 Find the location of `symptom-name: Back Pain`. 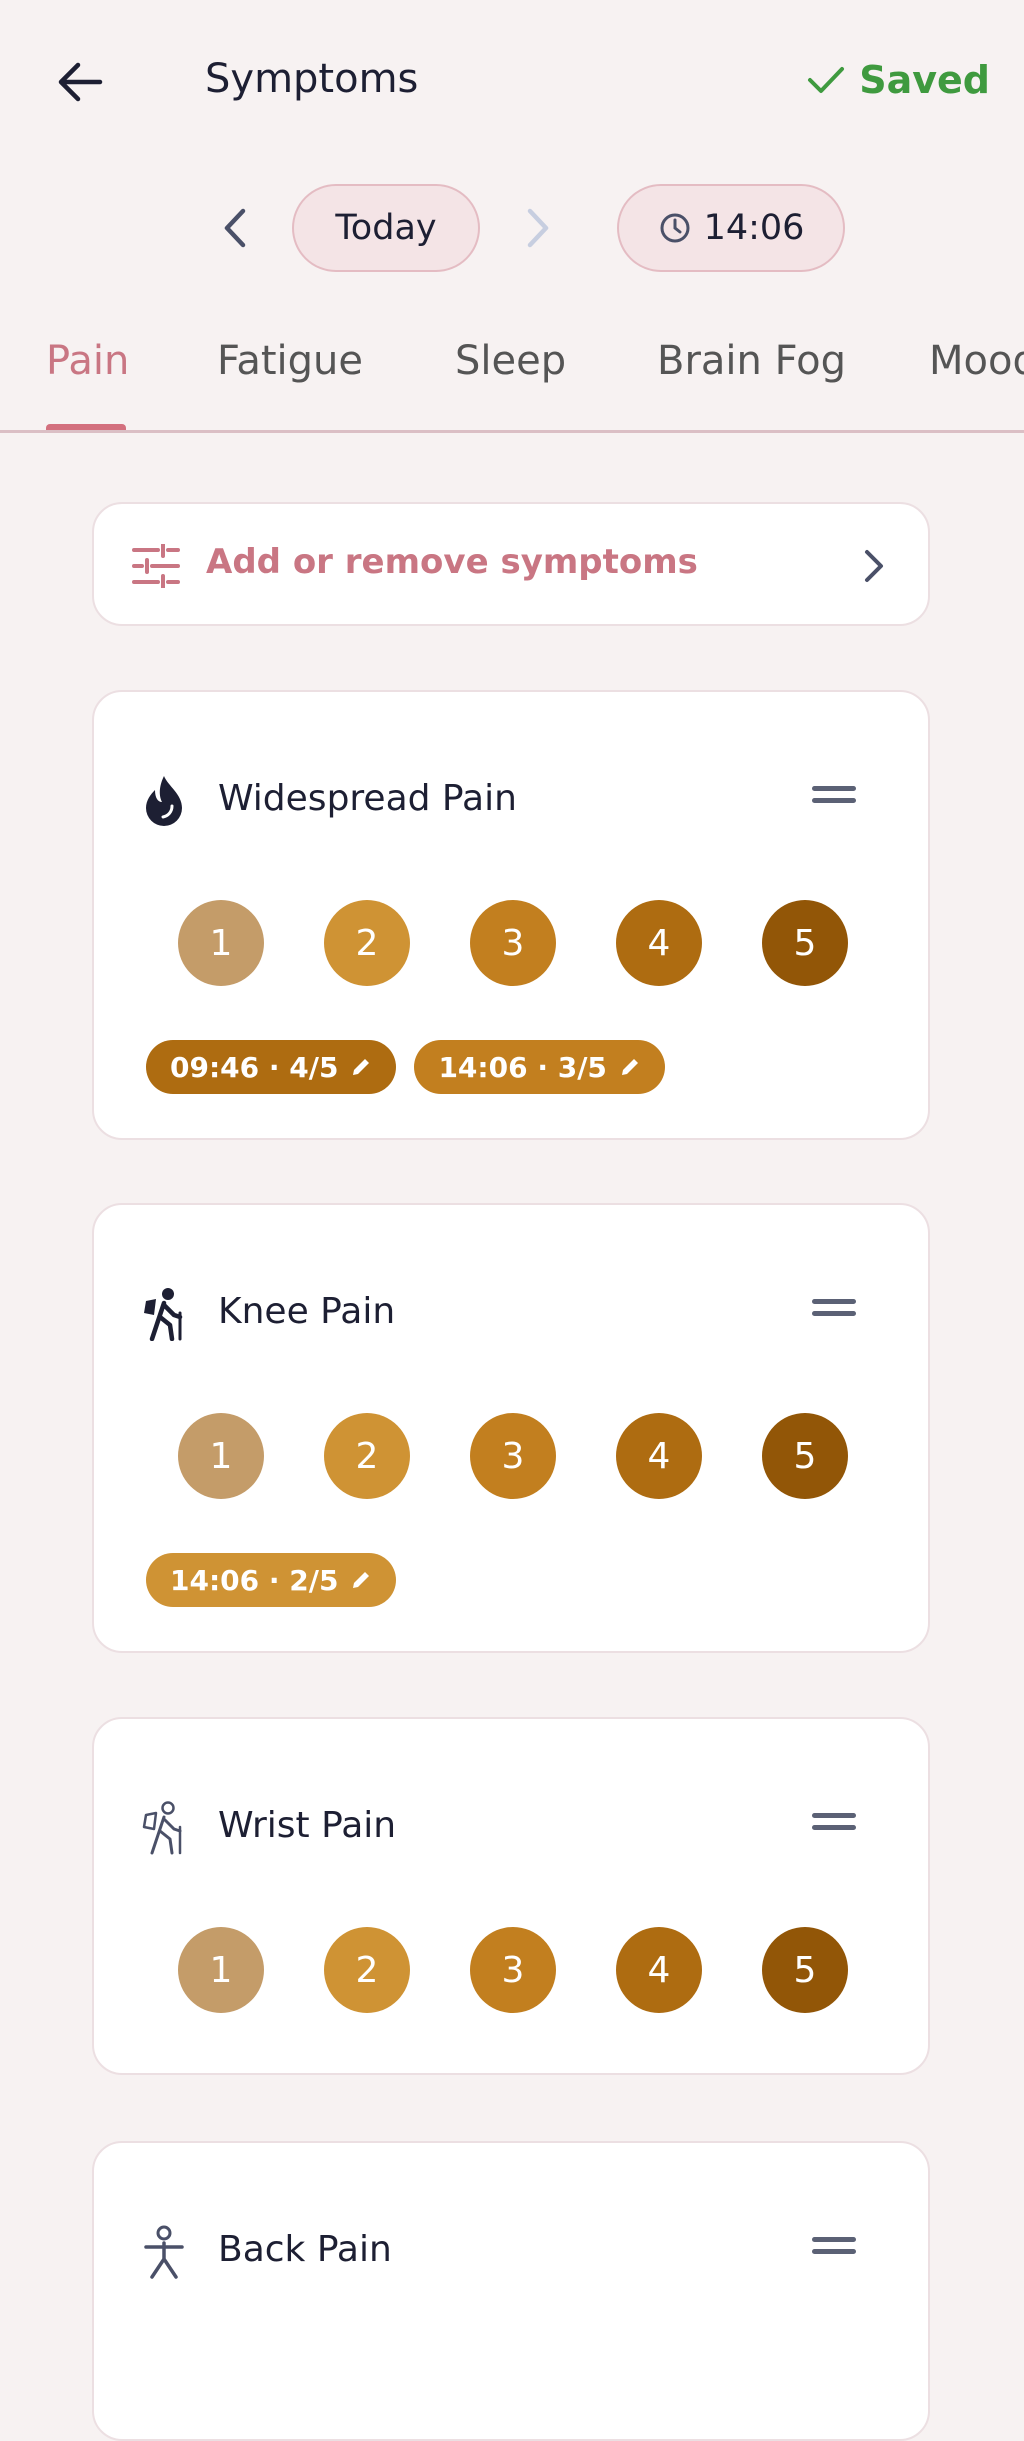

symptom-name: Back Pain is located at coordinates (305, 2249).